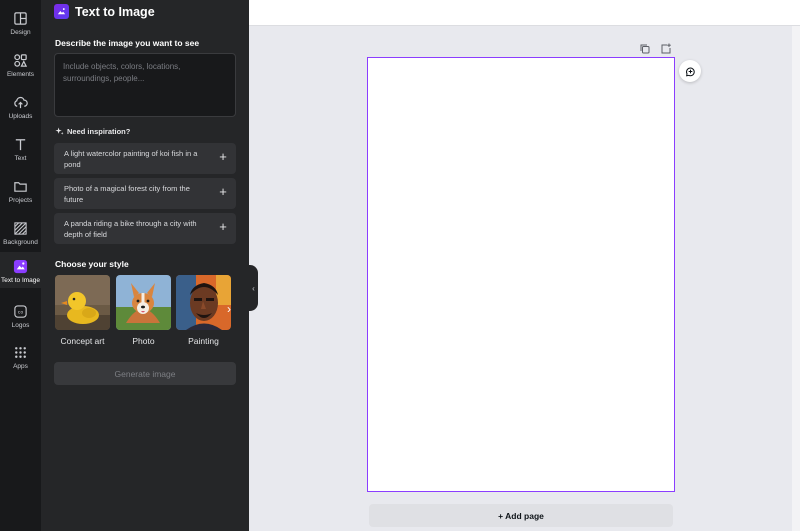 This screenshot has width=800, height=531. I want to click on inspiration-heading: Need inspiration?, so click(92, 131).